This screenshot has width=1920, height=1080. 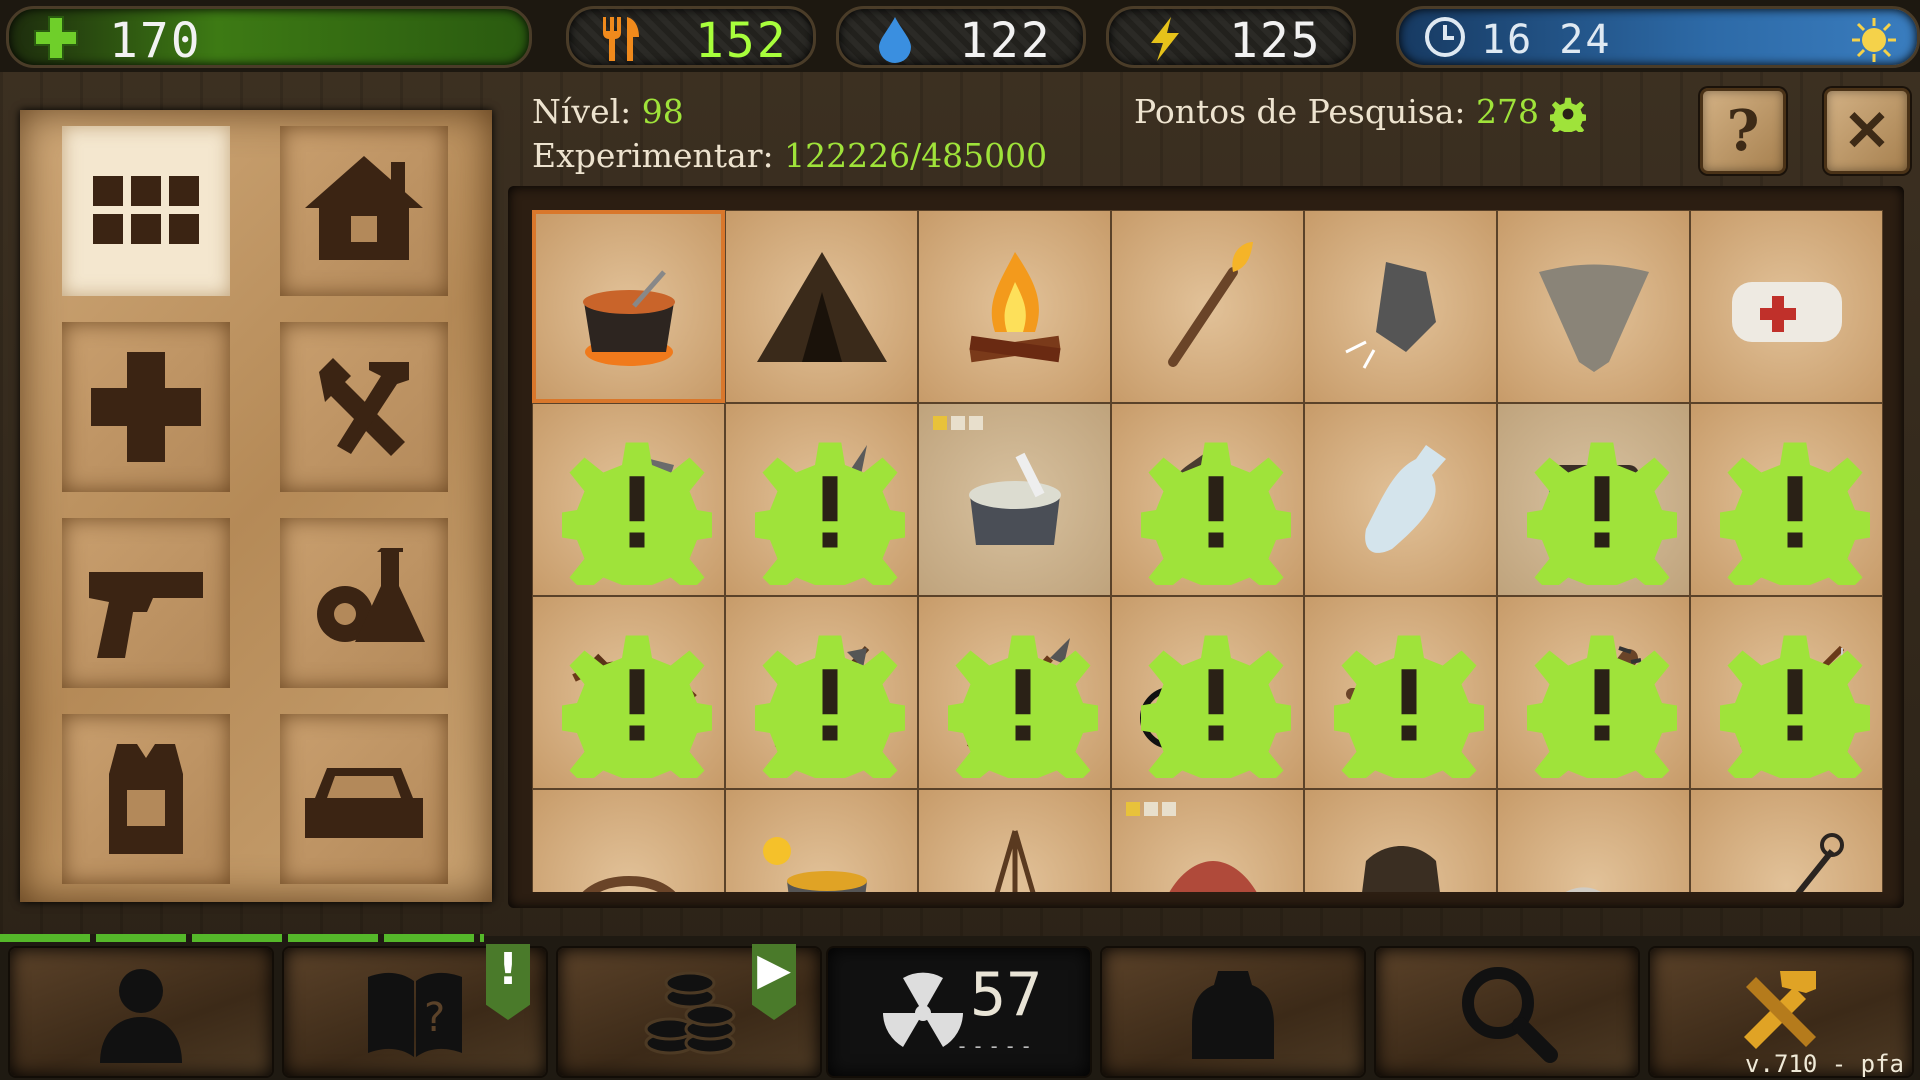 I want to click on category-research, so click(x=364, y=603).